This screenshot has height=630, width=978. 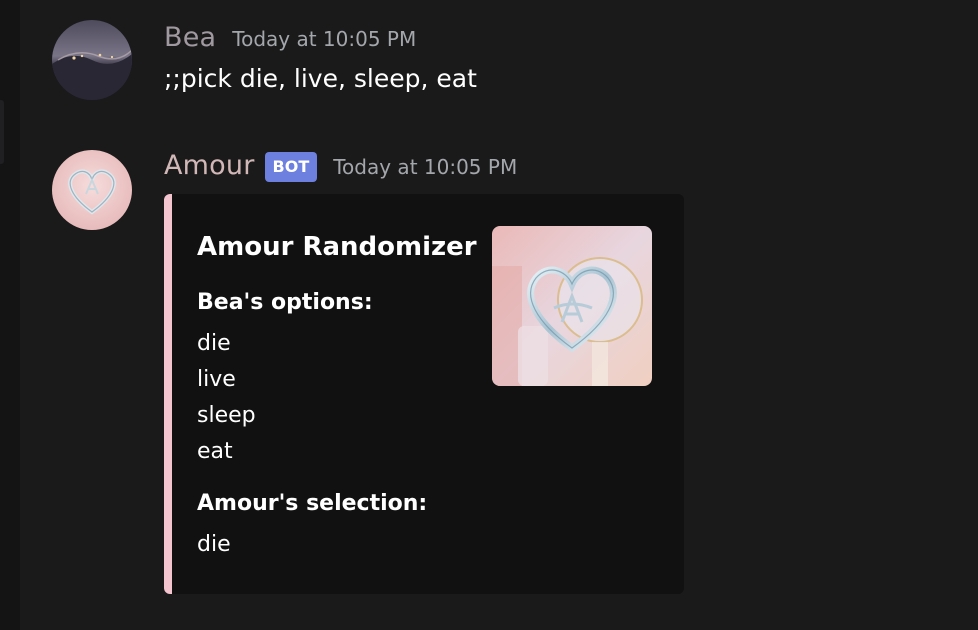 I want to click on bea-avatar-image, so click(x=92, y=60).